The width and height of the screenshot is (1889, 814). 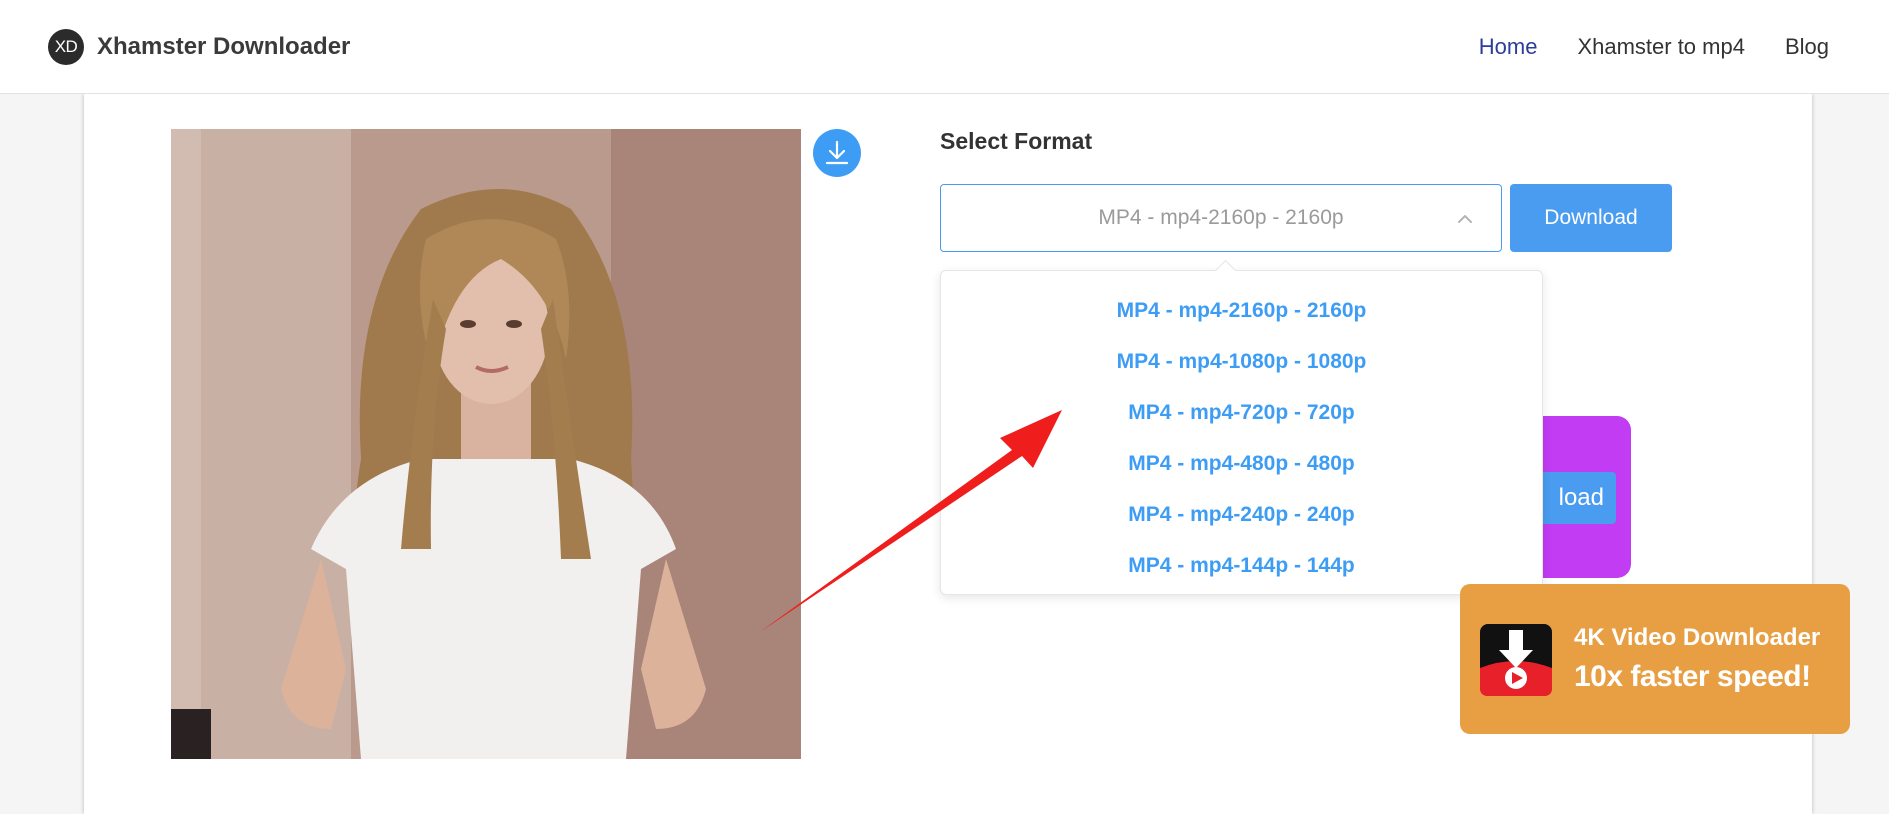 I want to click on format-select-value: MP4 - mp4-2160p - 2160p, so click(x=1221, y=217).